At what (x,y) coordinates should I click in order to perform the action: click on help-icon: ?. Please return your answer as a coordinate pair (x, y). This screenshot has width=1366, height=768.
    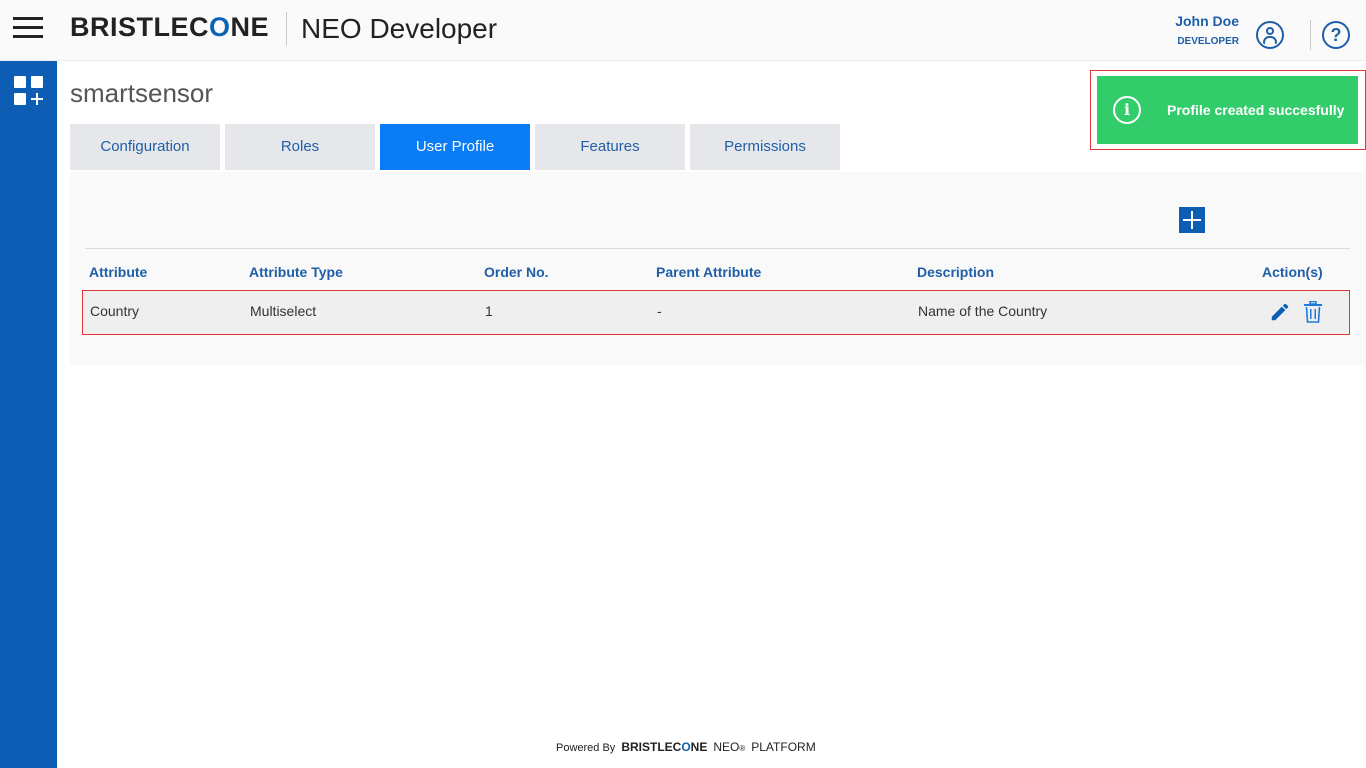
    Looking at the image, I should click on (1336, 35).